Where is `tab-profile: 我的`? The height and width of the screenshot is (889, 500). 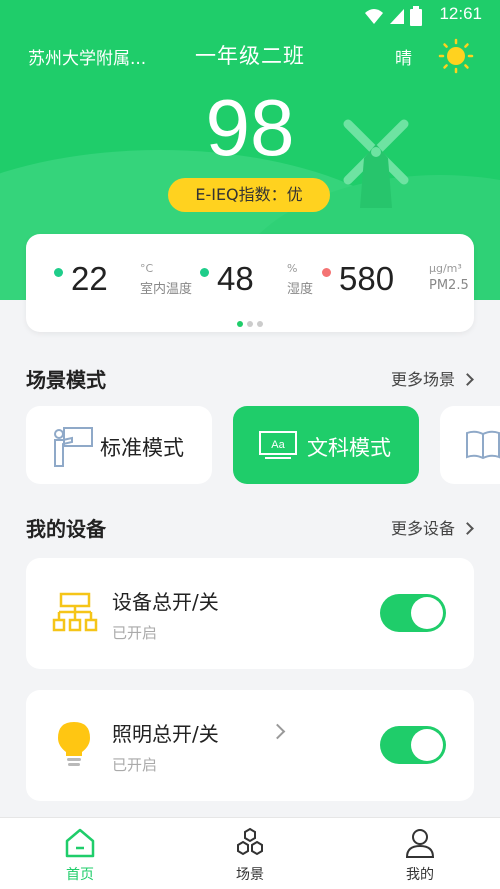 tab-profile: 我的 is located at coordinates (420, 853).